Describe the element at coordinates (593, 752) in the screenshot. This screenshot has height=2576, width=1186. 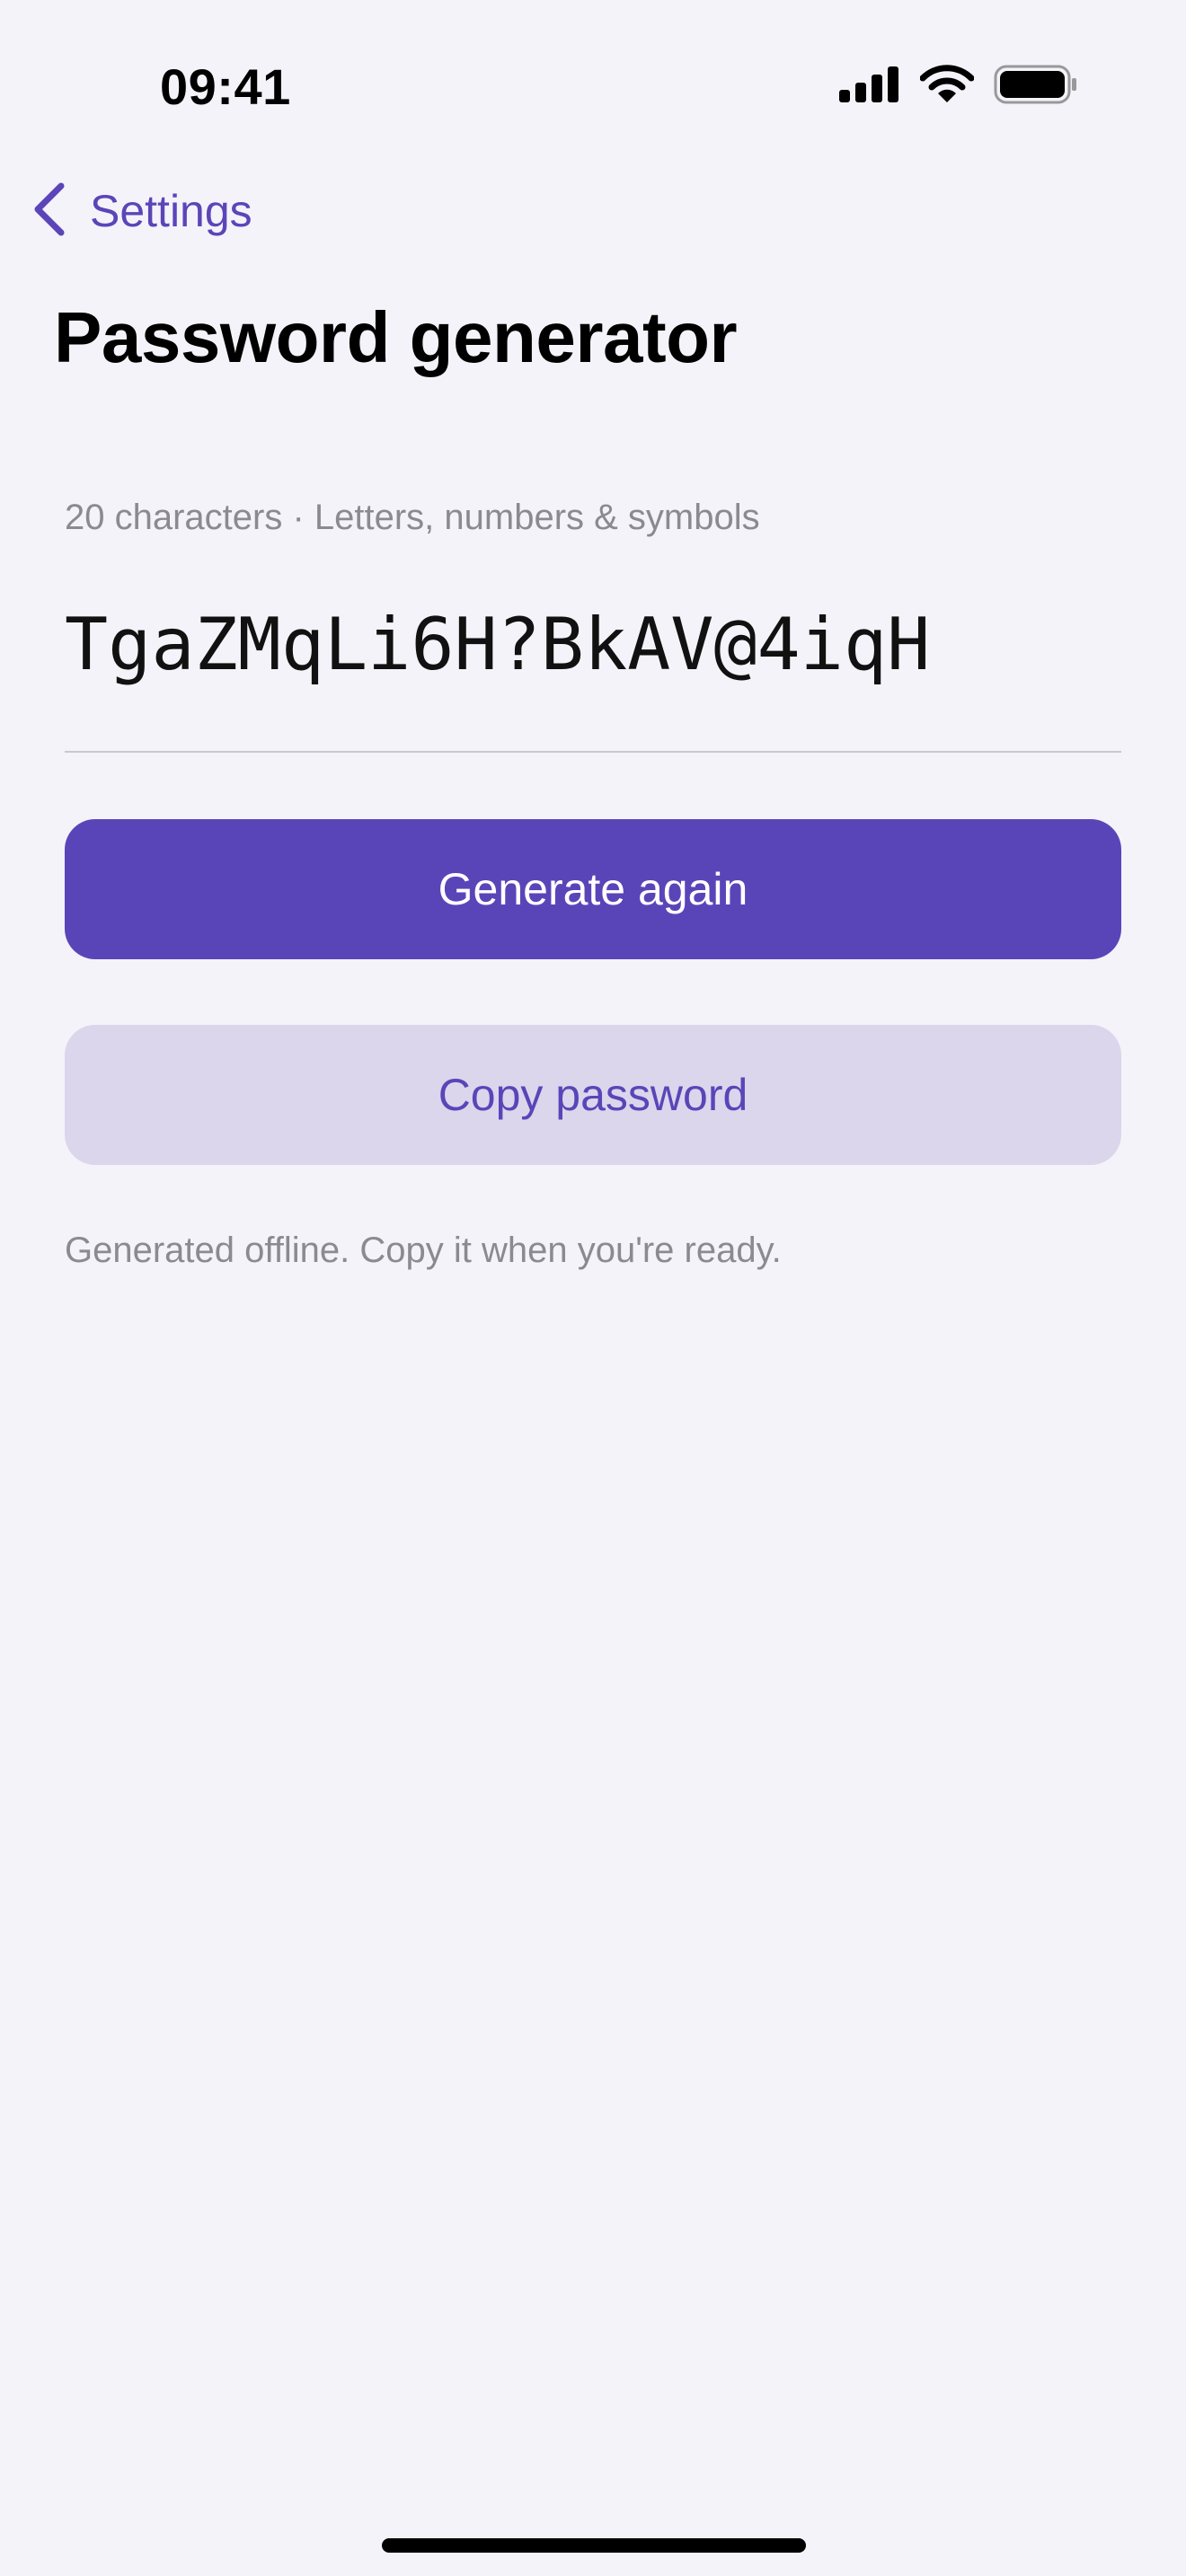
I see `divider` at that location.